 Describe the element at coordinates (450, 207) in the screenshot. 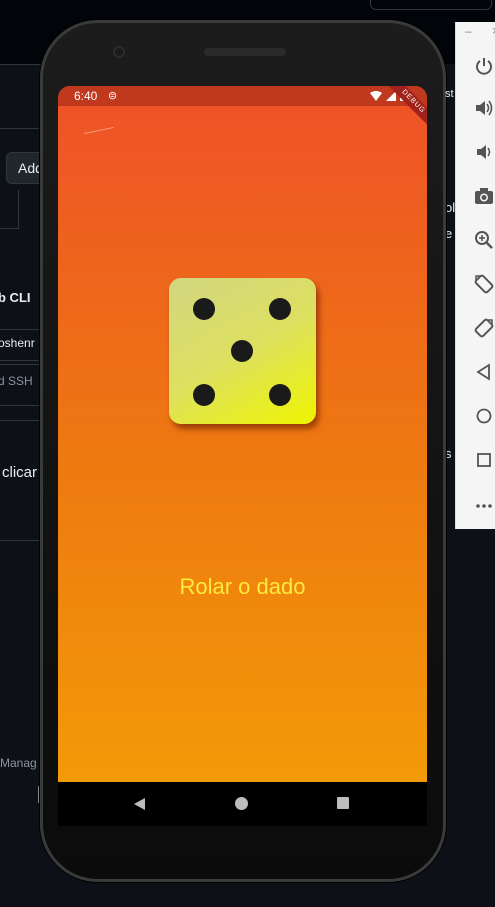

I see `body-text: ol` at that location.